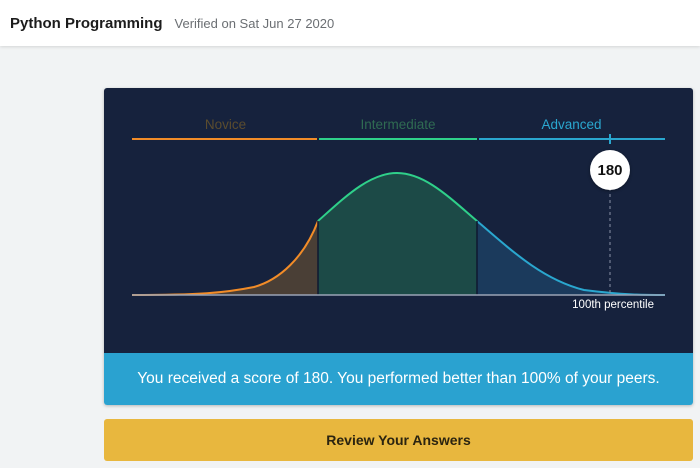 Image resolution: width=700 pixels, height=468 pixels. I want to click on band-label-advanced: Advanced, so click(571, 124).